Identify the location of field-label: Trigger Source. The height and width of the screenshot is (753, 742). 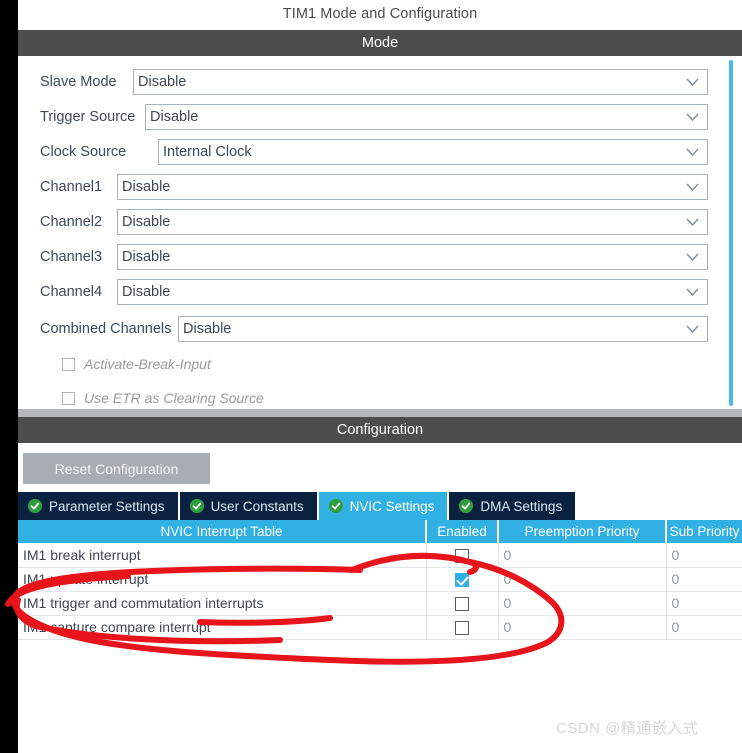
(88, 117).